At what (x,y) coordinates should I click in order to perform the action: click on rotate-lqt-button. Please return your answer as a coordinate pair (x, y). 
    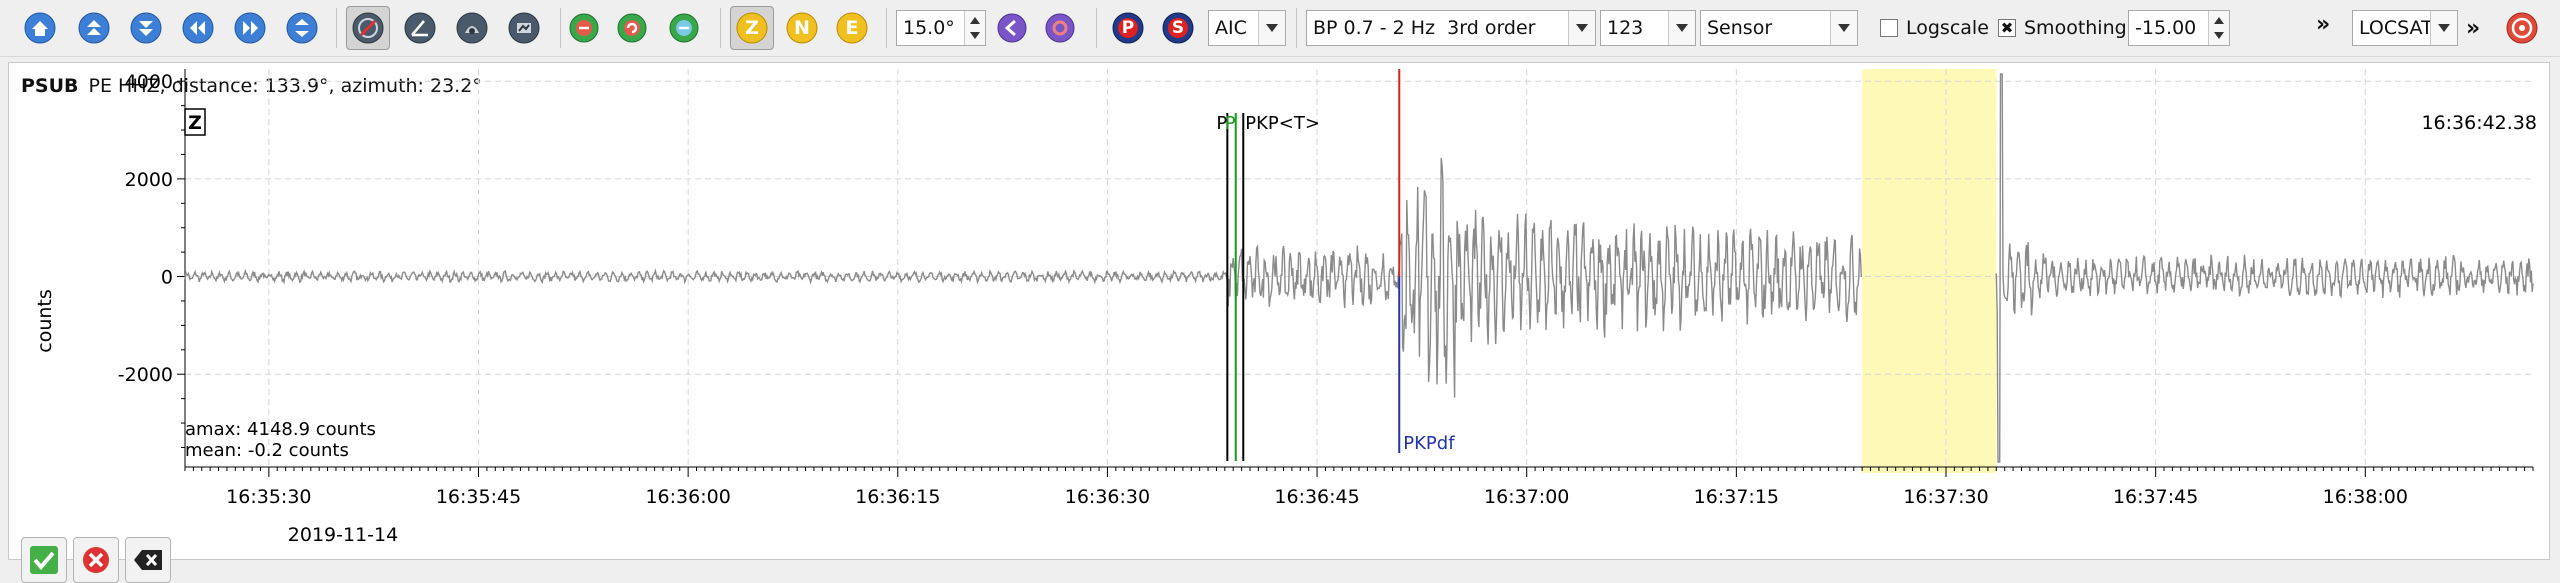
    Looking at the image, I should click on (472, 28).